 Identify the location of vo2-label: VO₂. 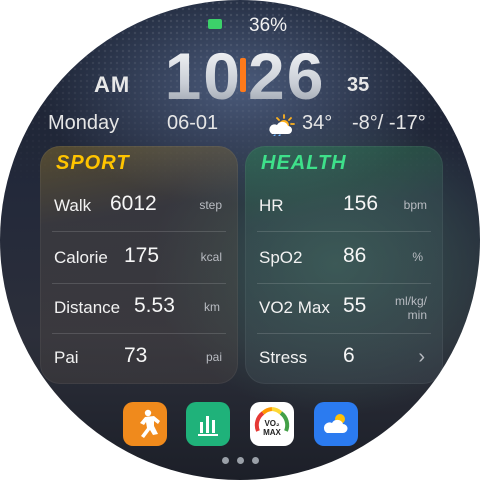
(272, 423).